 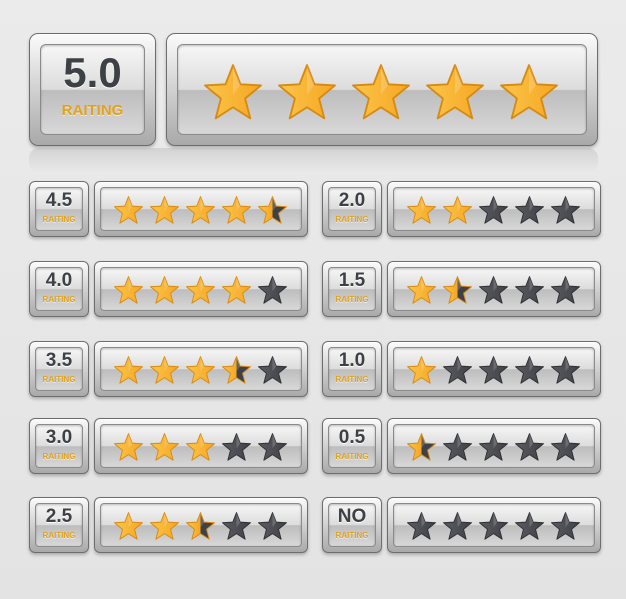 I want to click on score-badge: 4.5 RAITING, so click(x=59, y=209).